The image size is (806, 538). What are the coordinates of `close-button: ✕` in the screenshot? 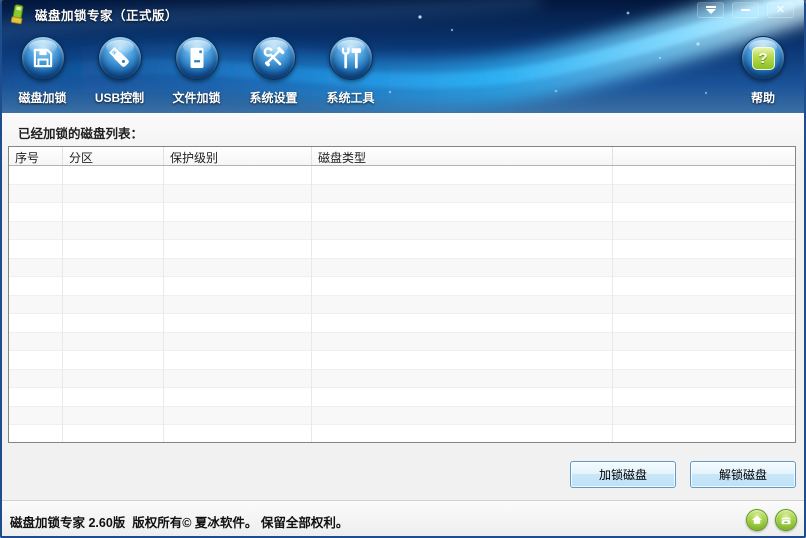 It's located at (780, 10).